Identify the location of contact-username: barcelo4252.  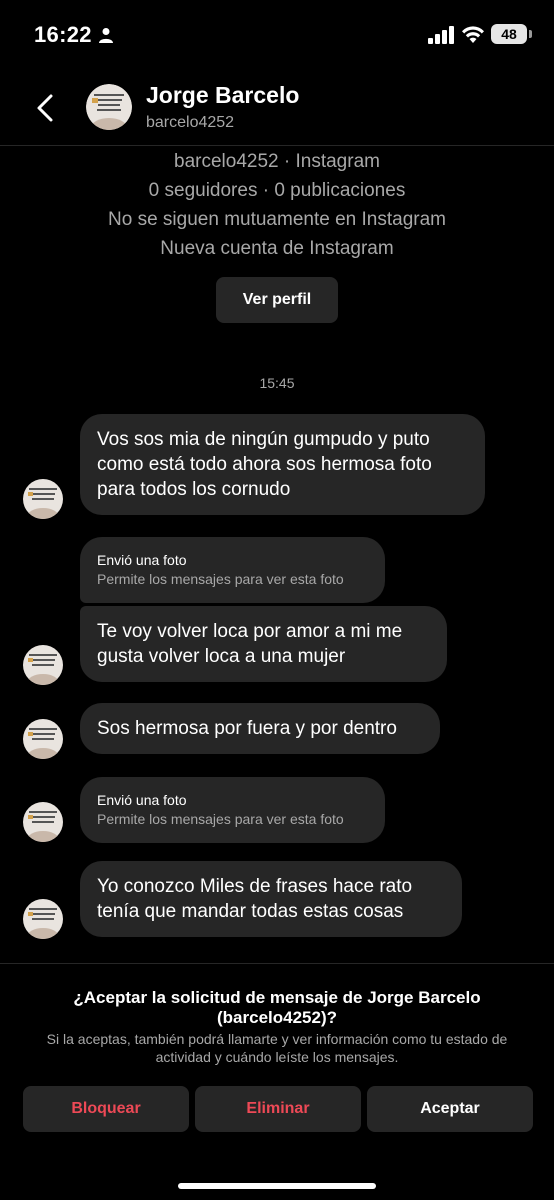
(190, 122).